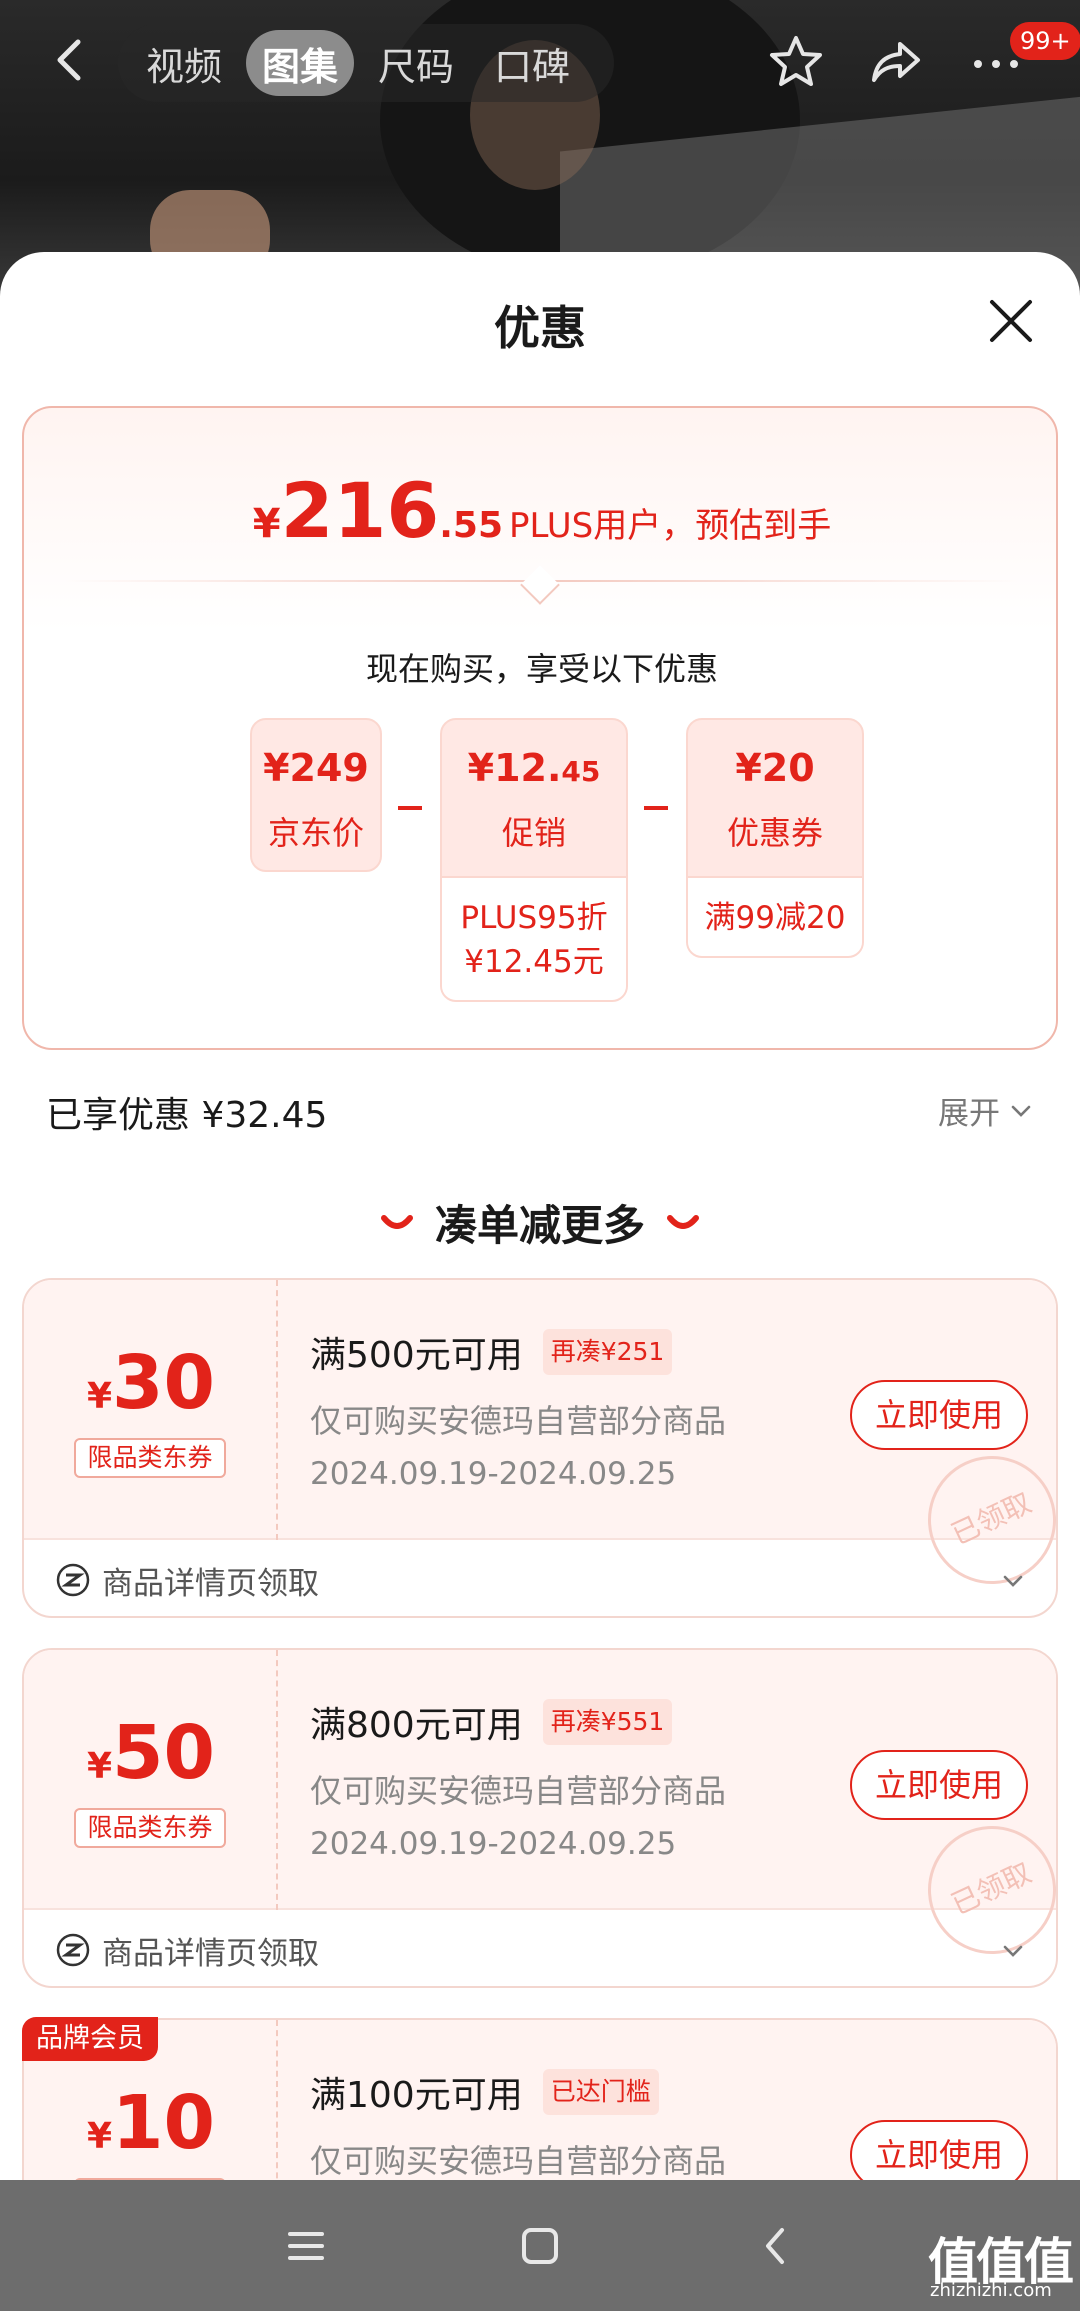 The width and height of the screenshot is (1080, 2311). I want to click on chip-promotion: ¥12.45 促销 PLUS95折 ¥12.45元, so click(534, 860).